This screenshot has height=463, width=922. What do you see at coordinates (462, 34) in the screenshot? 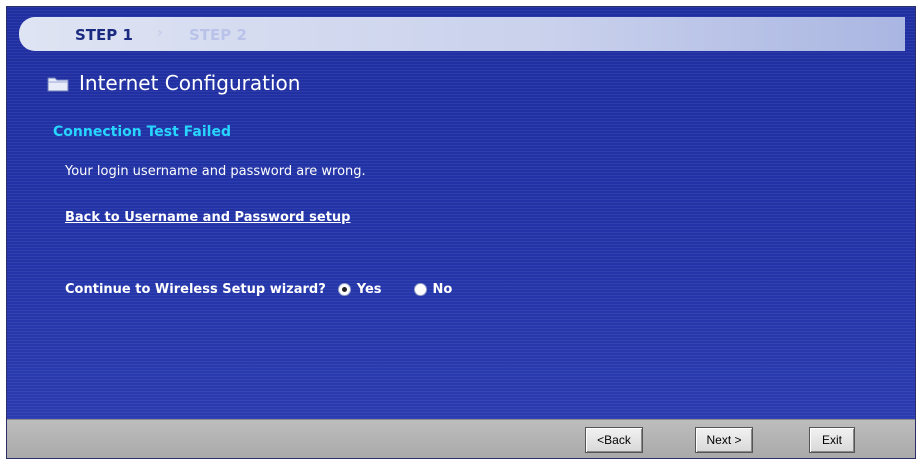
I see `step-indicator: STEP 1 › STEP 2` at bounding box center [462, 34].